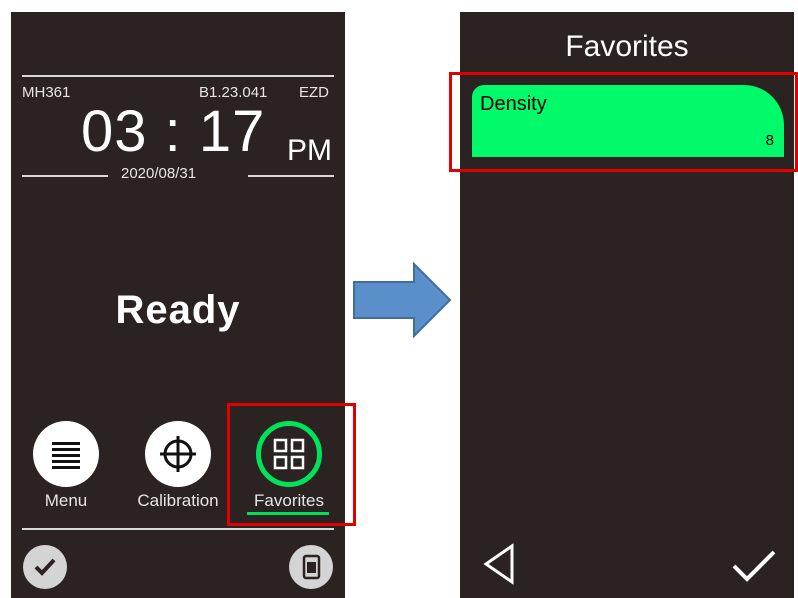  What do you see at coordinates (178, 76) in the screenshot?
I see `header-divider` at bounding box center [178, 76].